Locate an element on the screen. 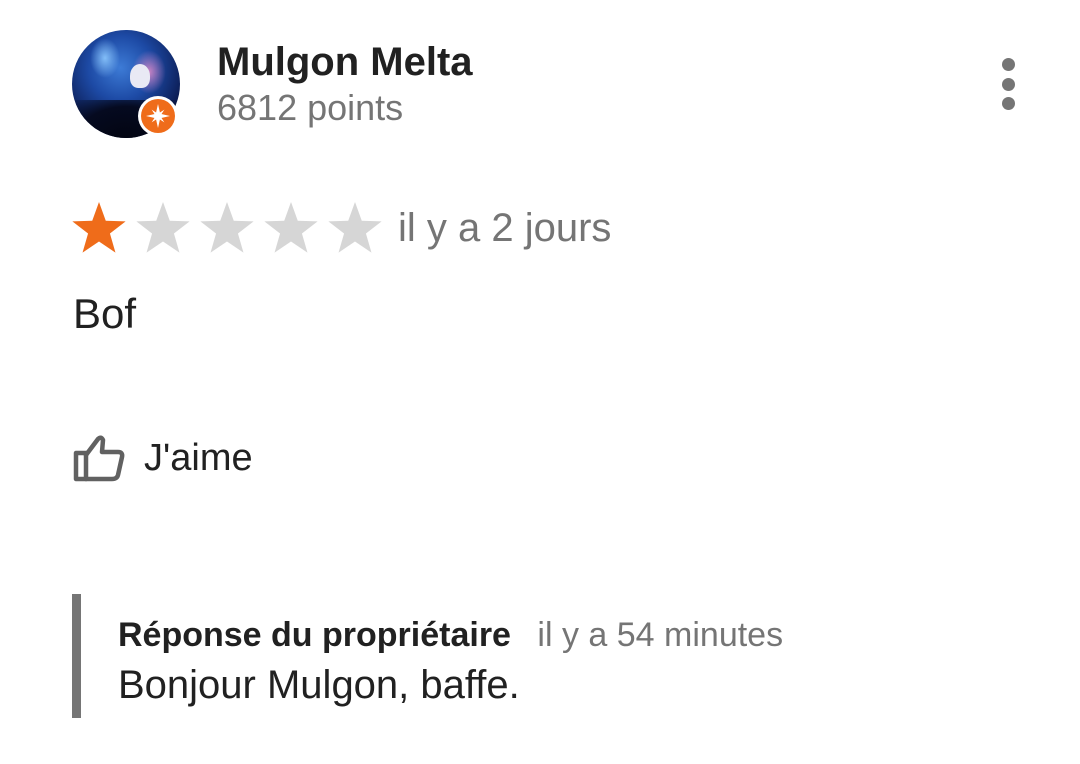 This screenshot has height=764, width=1080. like-label: J'aime is located at coordinates (198, 457).